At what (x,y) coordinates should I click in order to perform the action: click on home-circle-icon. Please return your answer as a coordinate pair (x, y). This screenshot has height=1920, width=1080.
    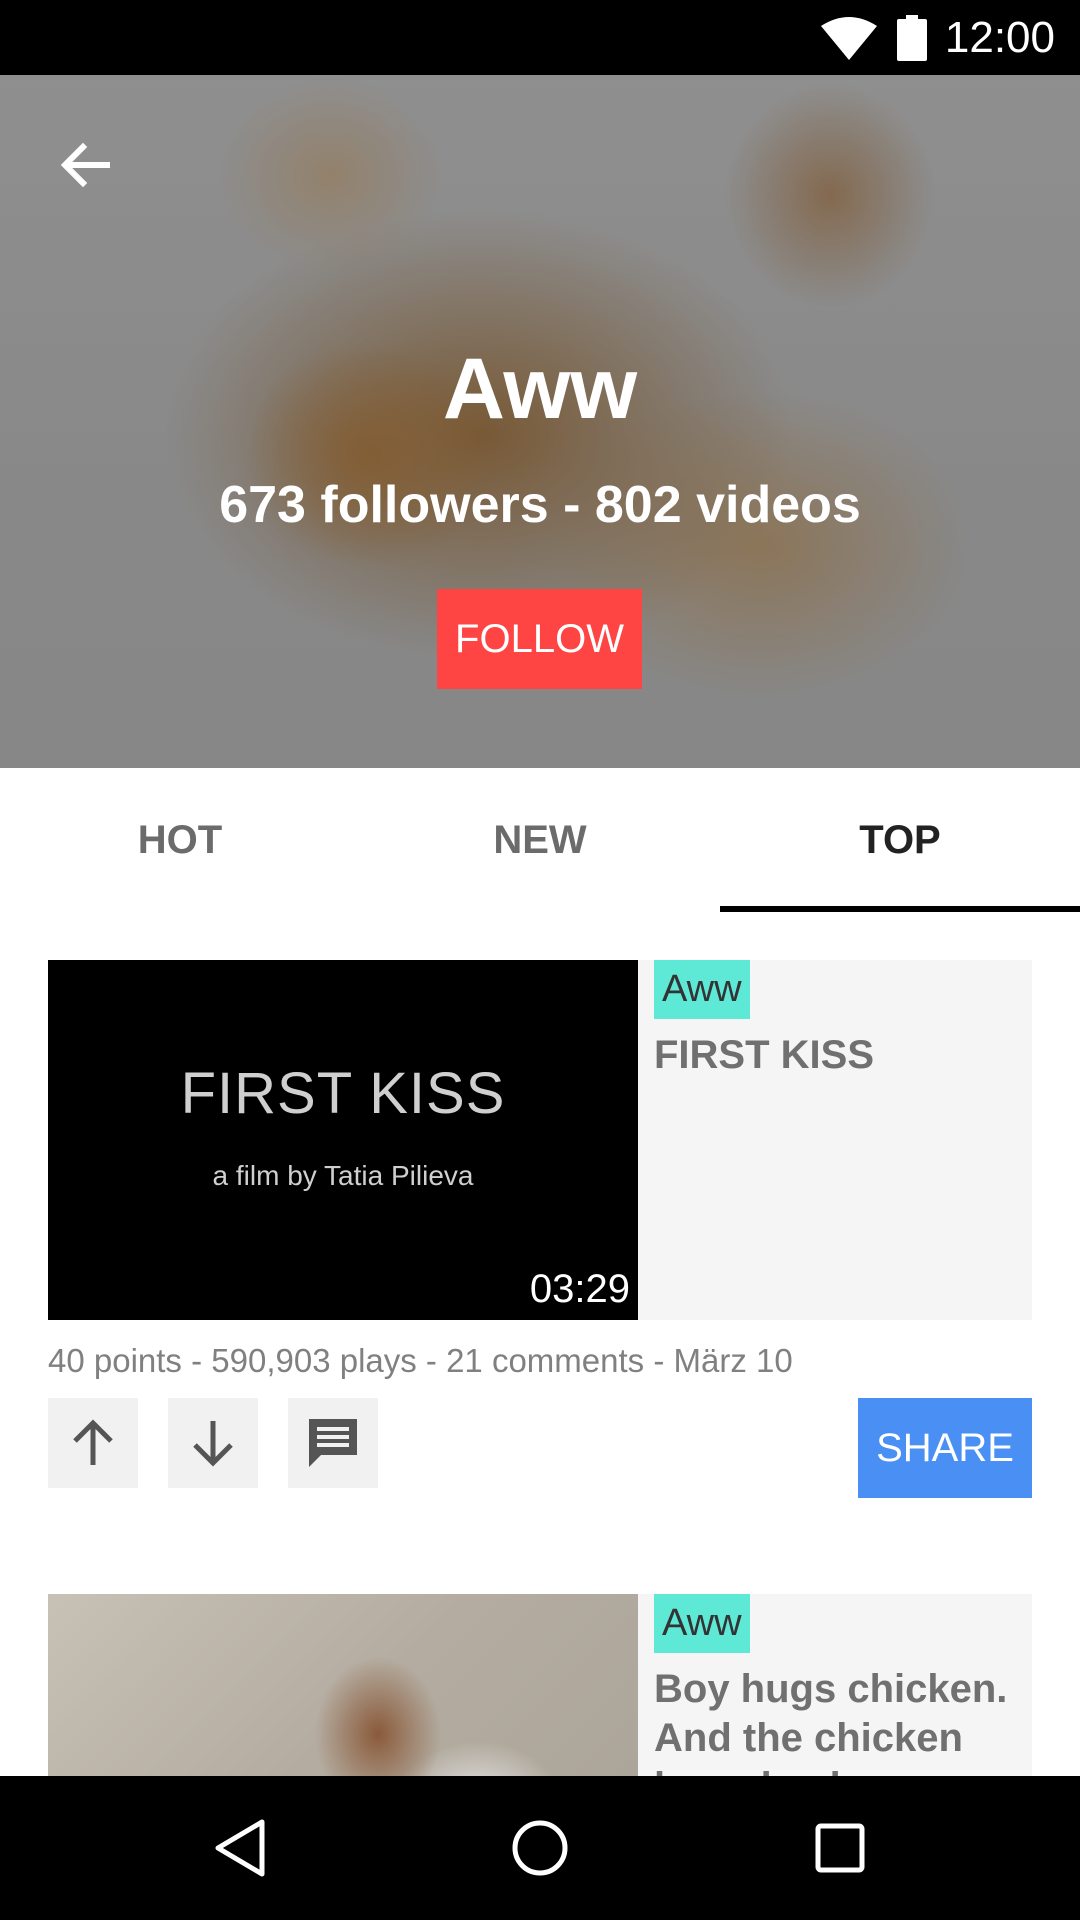
    Looking at the image, I should click on (540, 1848).